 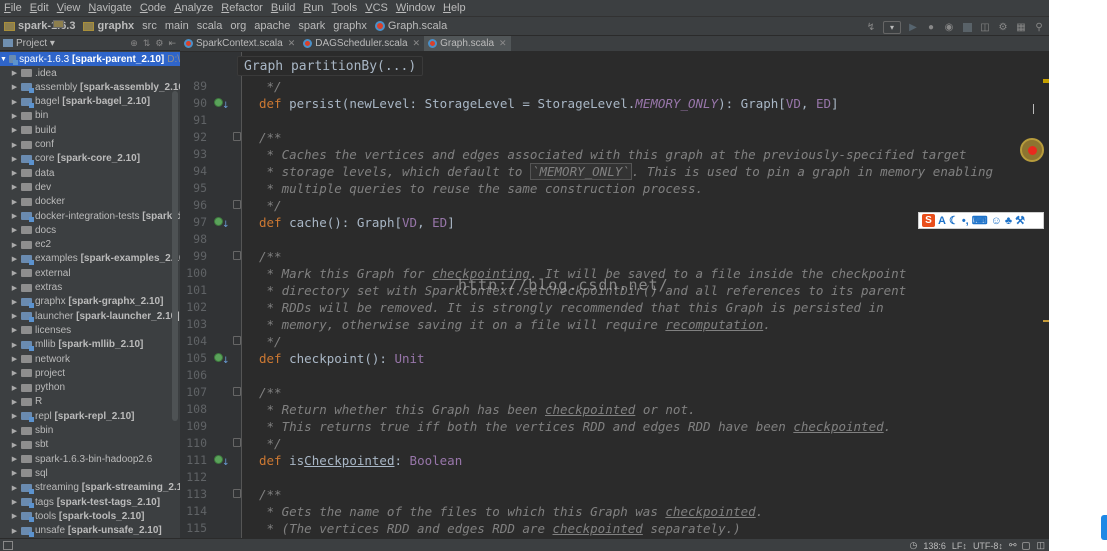 What do you see at coordinates (71, 345) in the screenshot?
I see `tree-item: ▶ mllib [spark-mllib_2.10]` at bounding box center [71, 345].